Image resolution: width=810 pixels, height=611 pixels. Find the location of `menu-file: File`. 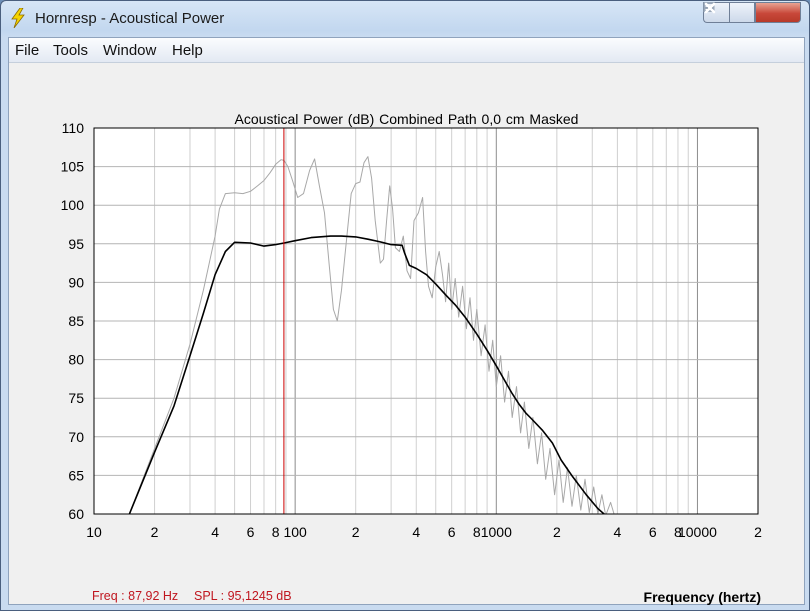

menu-file: File is located at coordinates (27, 50).